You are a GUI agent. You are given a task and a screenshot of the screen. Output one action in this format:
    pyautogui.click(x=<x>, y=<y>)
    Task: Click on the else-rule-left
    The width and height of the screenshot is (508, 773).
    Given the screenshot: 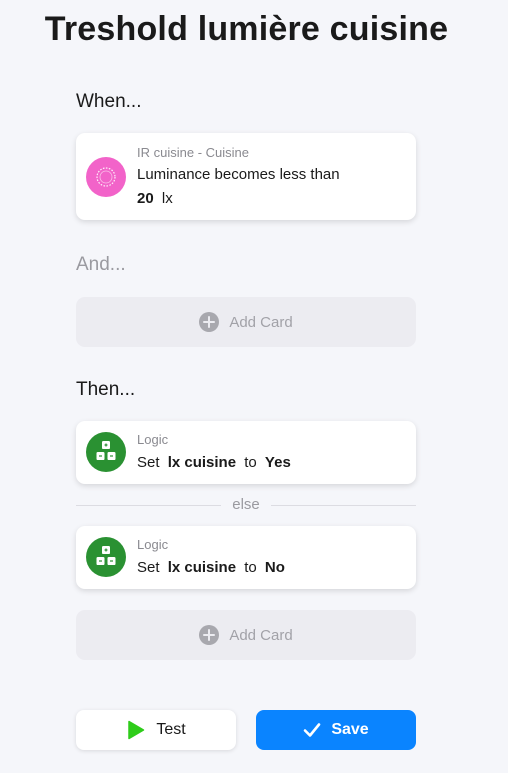 What is the action you would take?
    pyautogui.click(x=148, y=505)
    